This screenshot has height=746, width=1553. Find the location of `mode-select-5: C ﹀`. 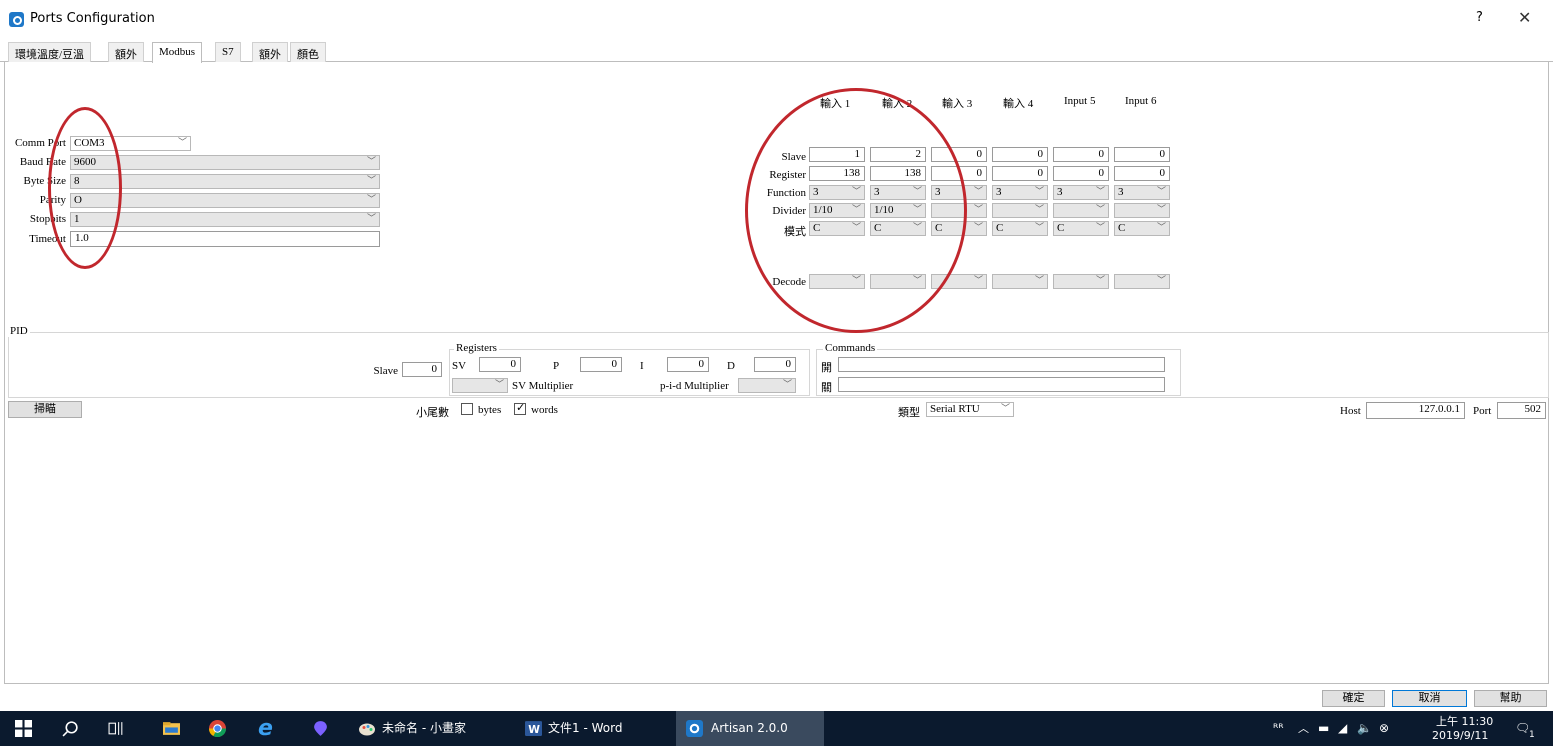

mode-select-5: C ﹀ is located at coordinates (1081, 228).